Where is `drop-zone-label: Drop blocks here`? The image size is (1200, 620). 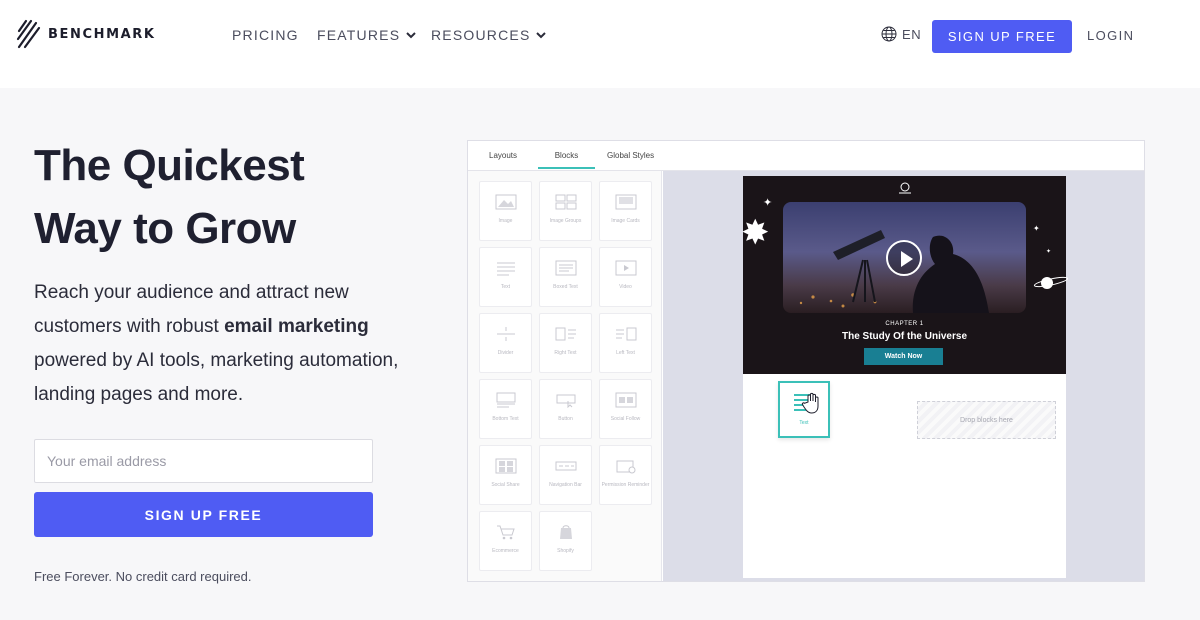 drop-zone-label: Drop blocks here is located at coordinates (986, 420).